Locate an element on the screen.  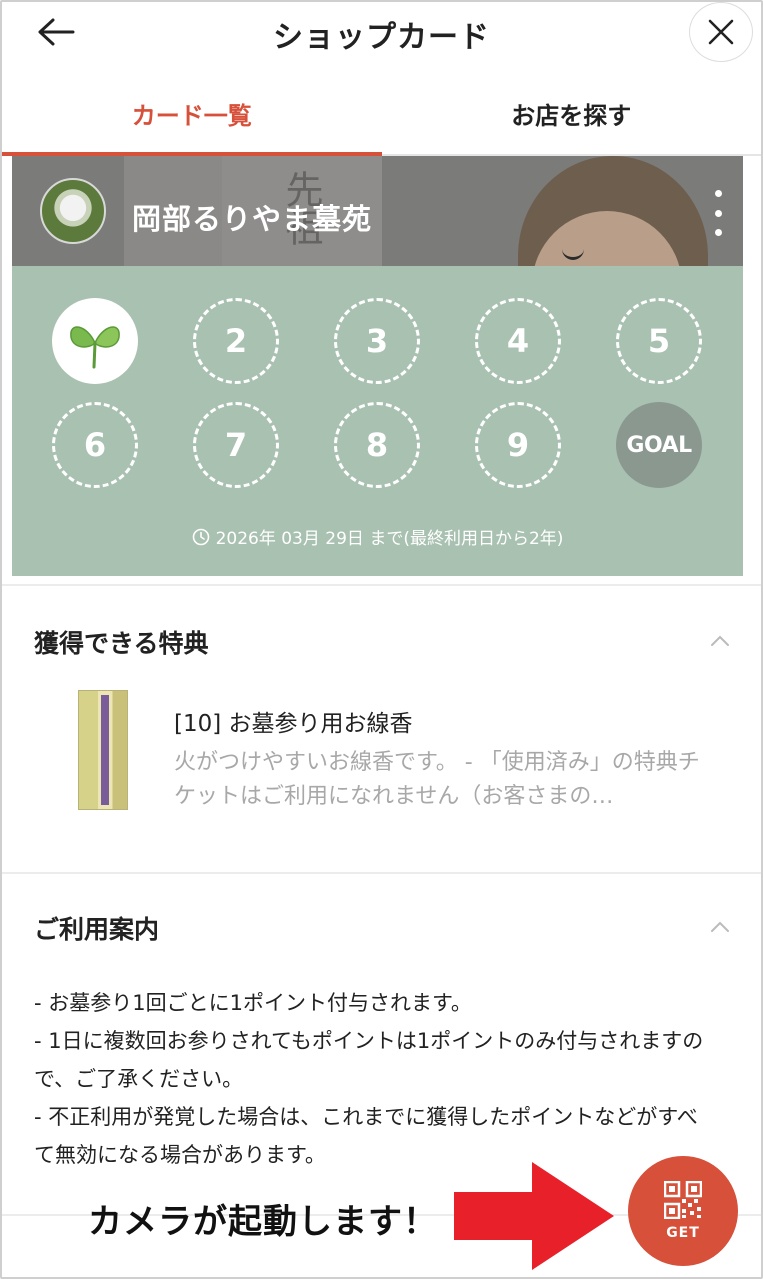
shop-name: 岡部るりやま墓苑 is located at coordinates (252, 219).